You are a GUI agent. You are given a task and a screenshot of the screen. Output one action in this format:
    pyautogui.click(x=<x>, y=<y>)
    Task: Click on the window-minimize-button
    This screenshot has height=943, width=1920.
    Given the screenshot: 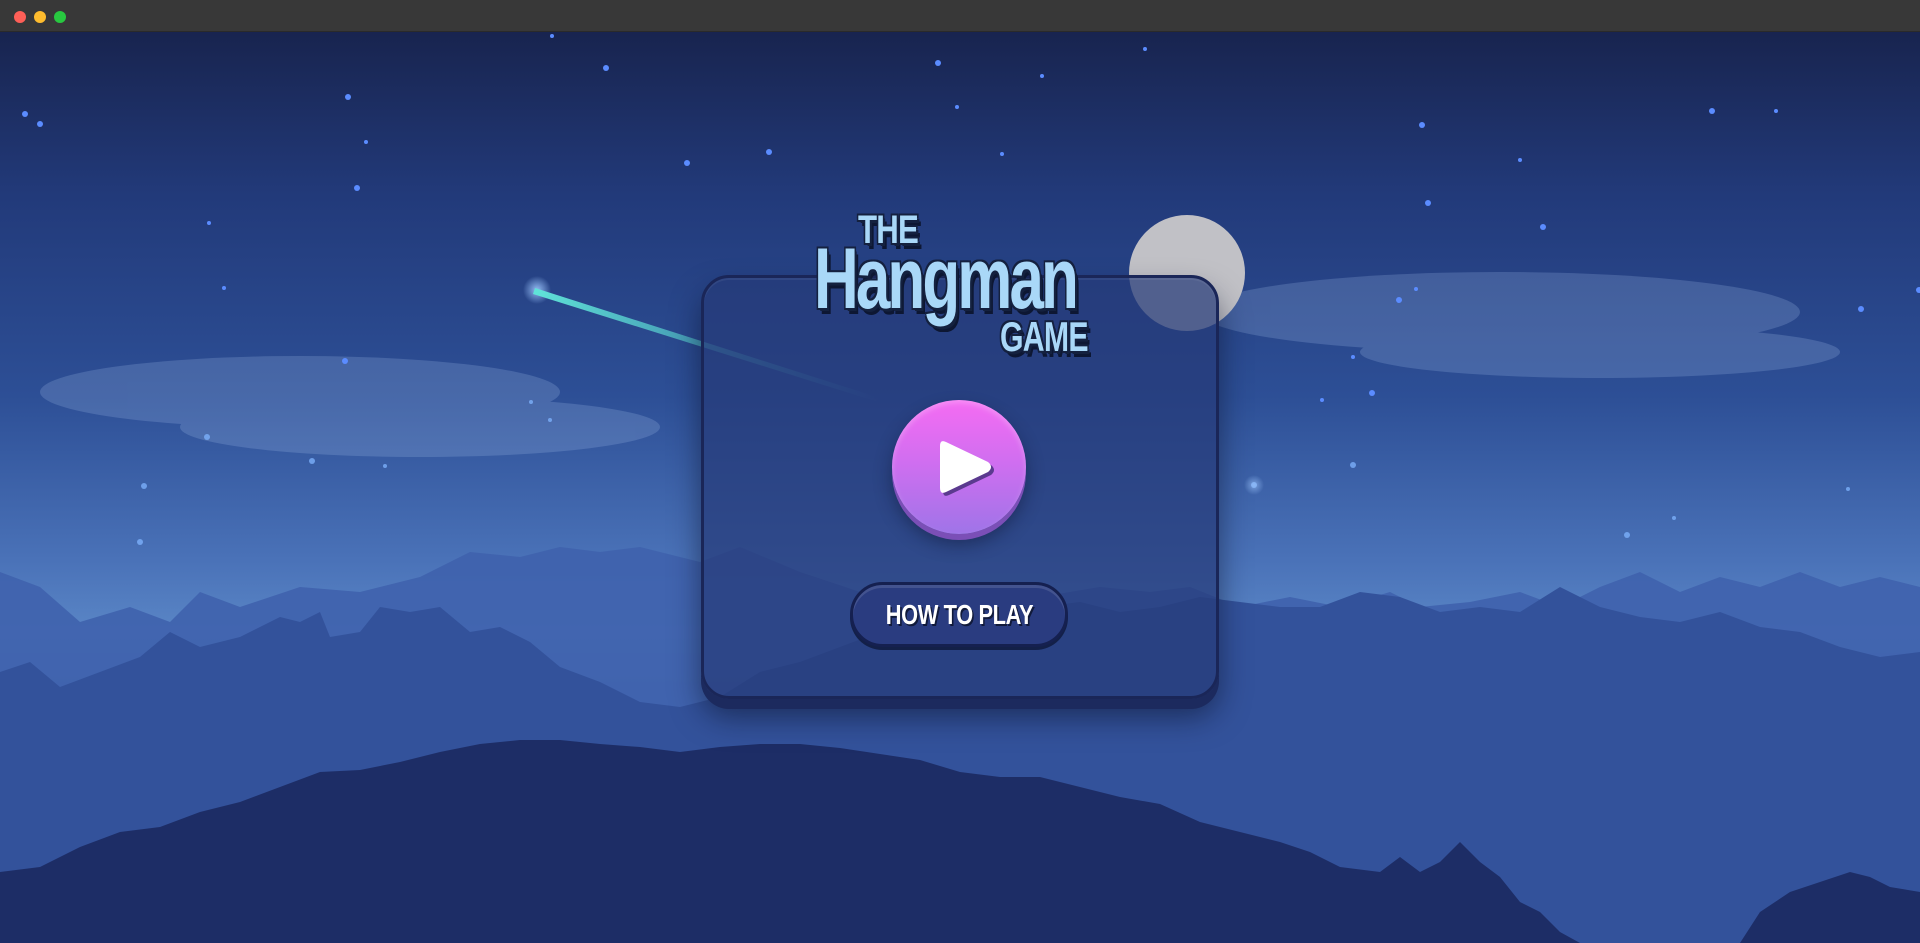 What is the action you would take?
    pyautogui.click(x=40, y=17)
    